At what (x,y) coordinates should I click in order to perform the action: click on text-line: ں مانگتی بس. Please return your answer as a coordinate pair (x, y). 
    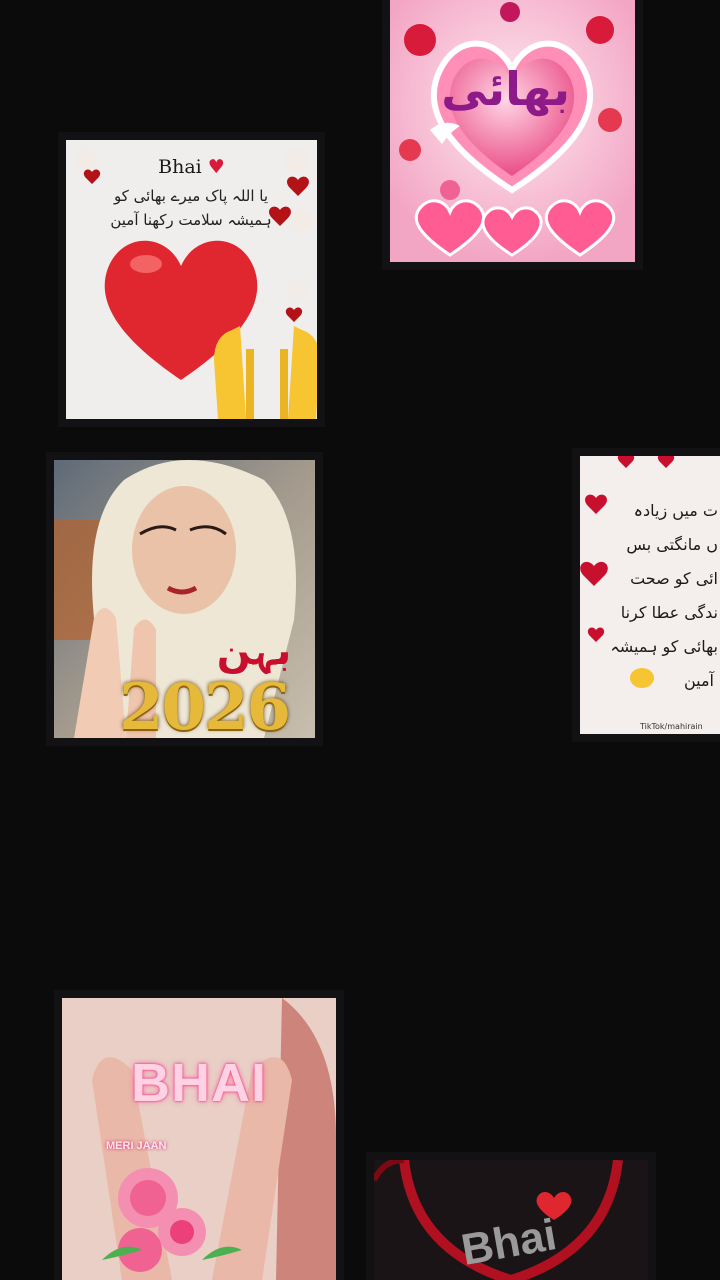
    Looking at the image, I should click on (672, 544).